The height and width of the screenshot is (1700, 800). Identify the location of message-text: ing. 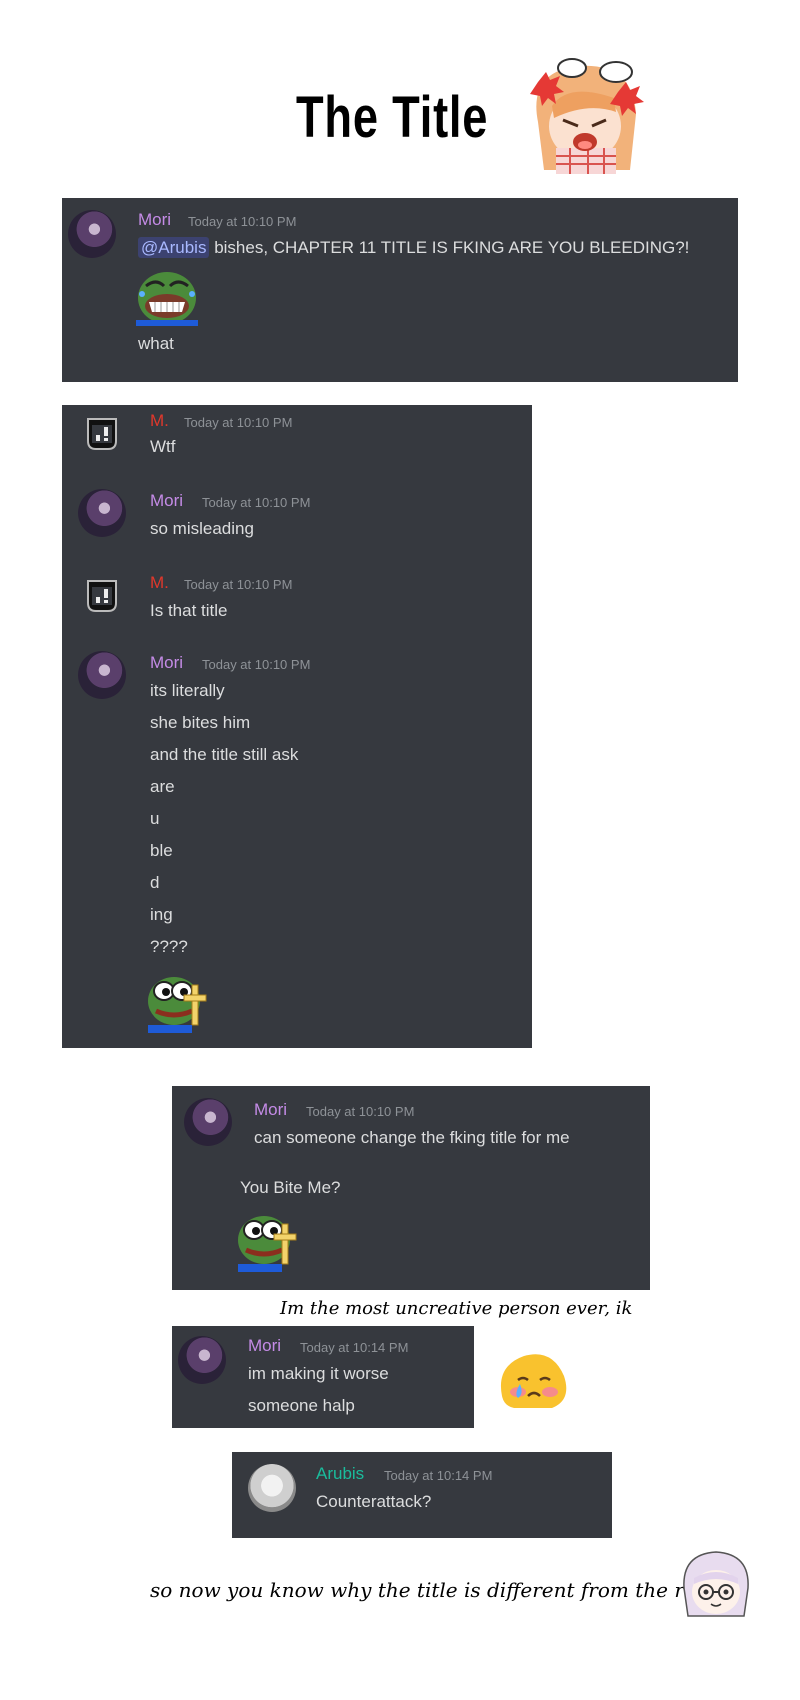
(161, 914).